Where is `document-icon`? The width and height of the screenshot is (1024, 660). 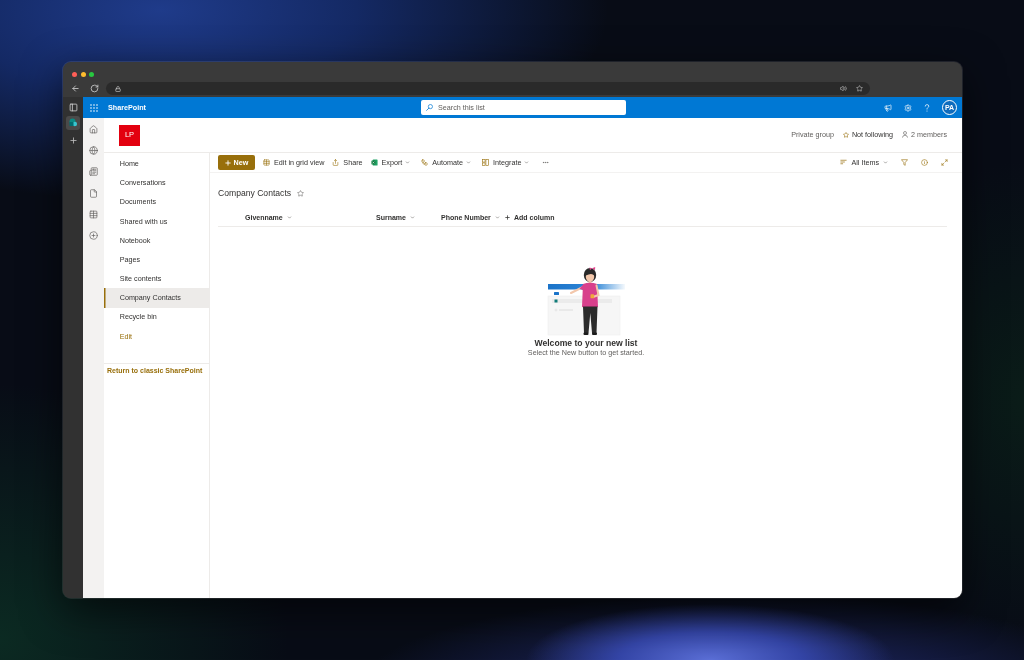
document-icon is located at coordinates (93, 193).